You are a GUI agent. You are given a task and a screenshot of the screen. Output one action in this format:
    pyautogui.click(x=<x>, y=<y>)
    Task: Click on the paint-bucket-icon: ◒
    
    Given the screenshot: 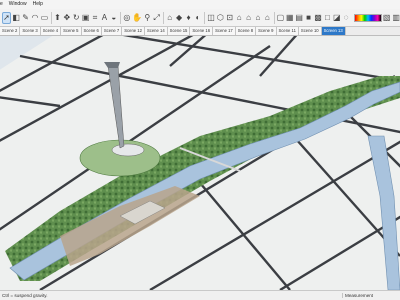 What is the action you would take?
    pyautogui.click(x=114, y=18)
    